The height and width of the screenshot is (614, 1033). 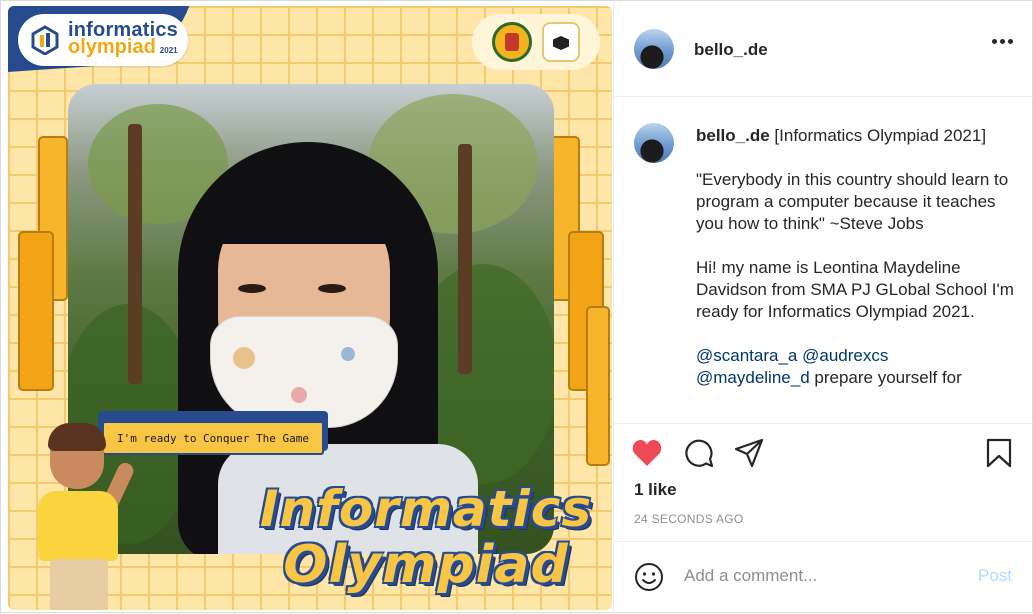 I want to click on mention-link: @scantara_a, so click(x=746, y=355).